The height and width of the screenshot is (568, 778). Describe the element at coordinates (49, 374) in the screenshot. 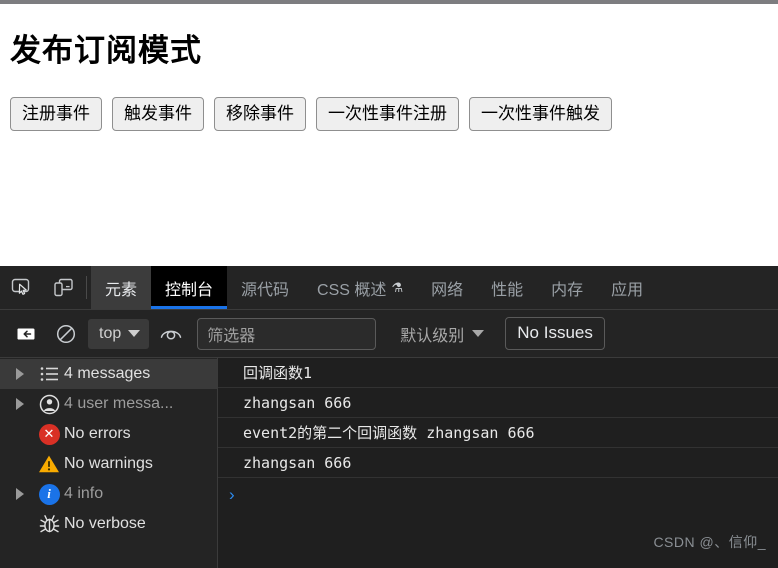

I see `list-icon` at that location.